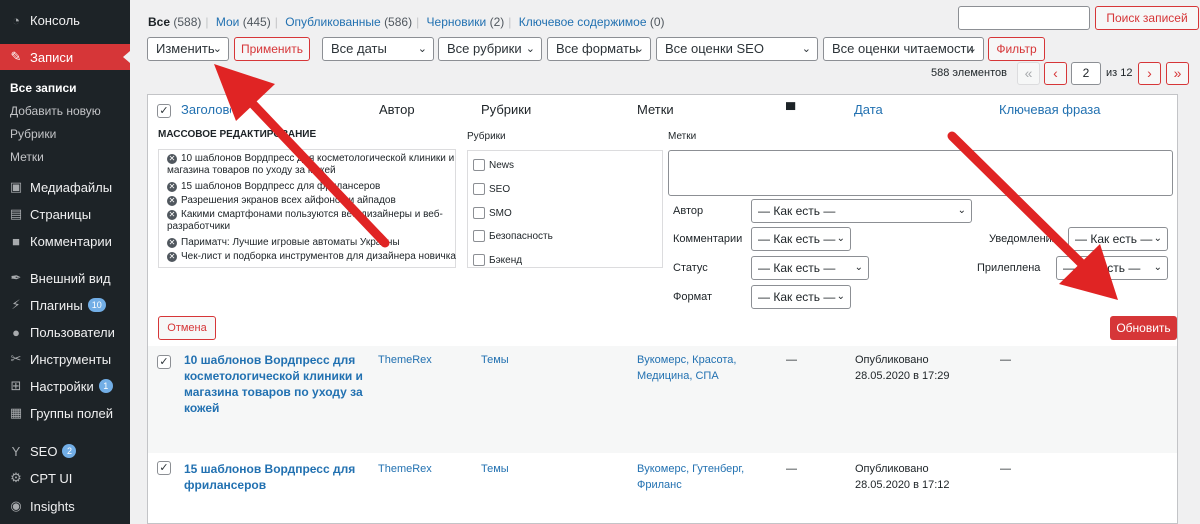 The width and height of the screenshot is (1200, 524). Describe the element at coordinates (1049, 109) in the screenshot. I see `column-keyphrase: Ключевая фраза` at that location.